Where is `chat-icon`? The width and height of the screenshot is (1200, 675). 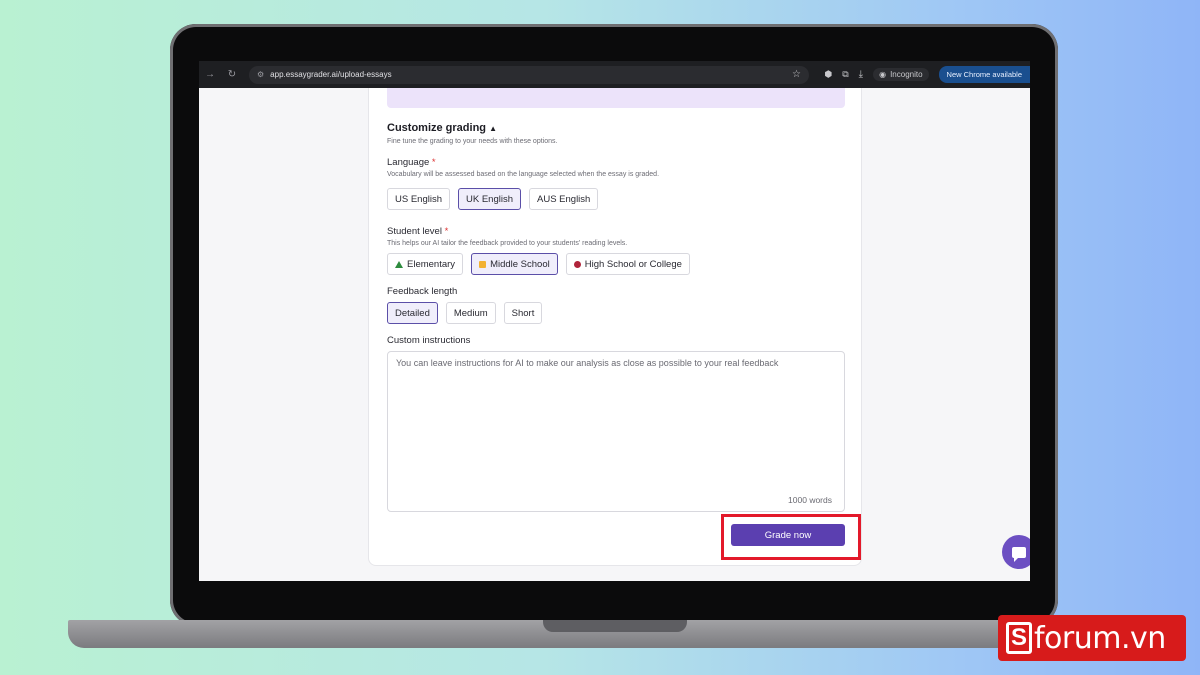 chat-icon is located at coordinates (1019, 554).